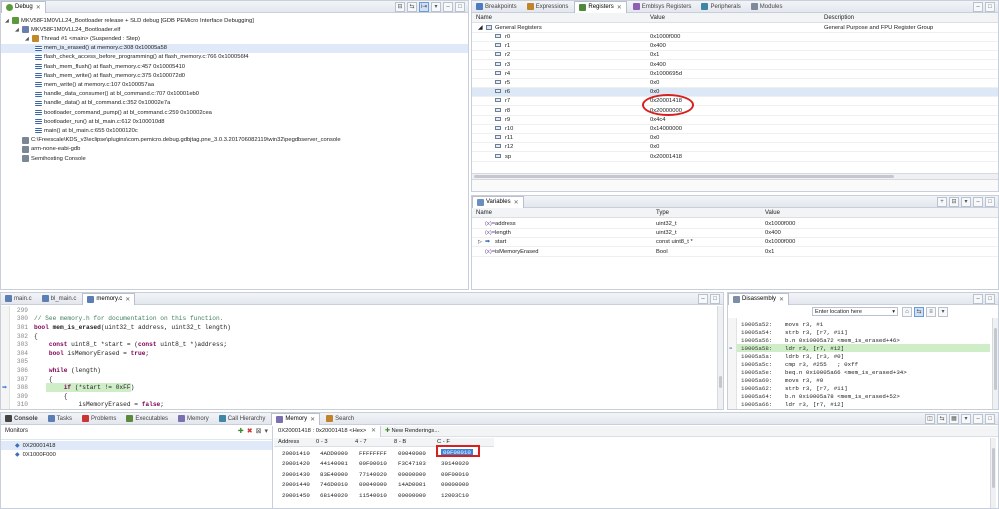 This screenshot has width=999, height=509. I want to click on disassembly-line: 10005a66: ldr r3, [r7, #12], so click(863, 404).